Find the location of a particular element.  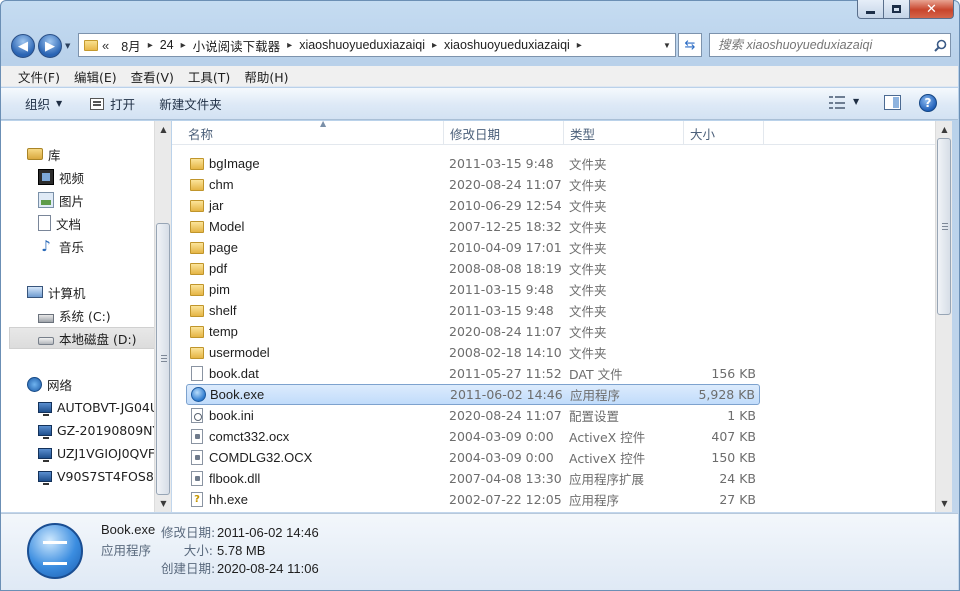

nav-item-drive-c: 系统 (C:) is located at coordinates (74, 315).